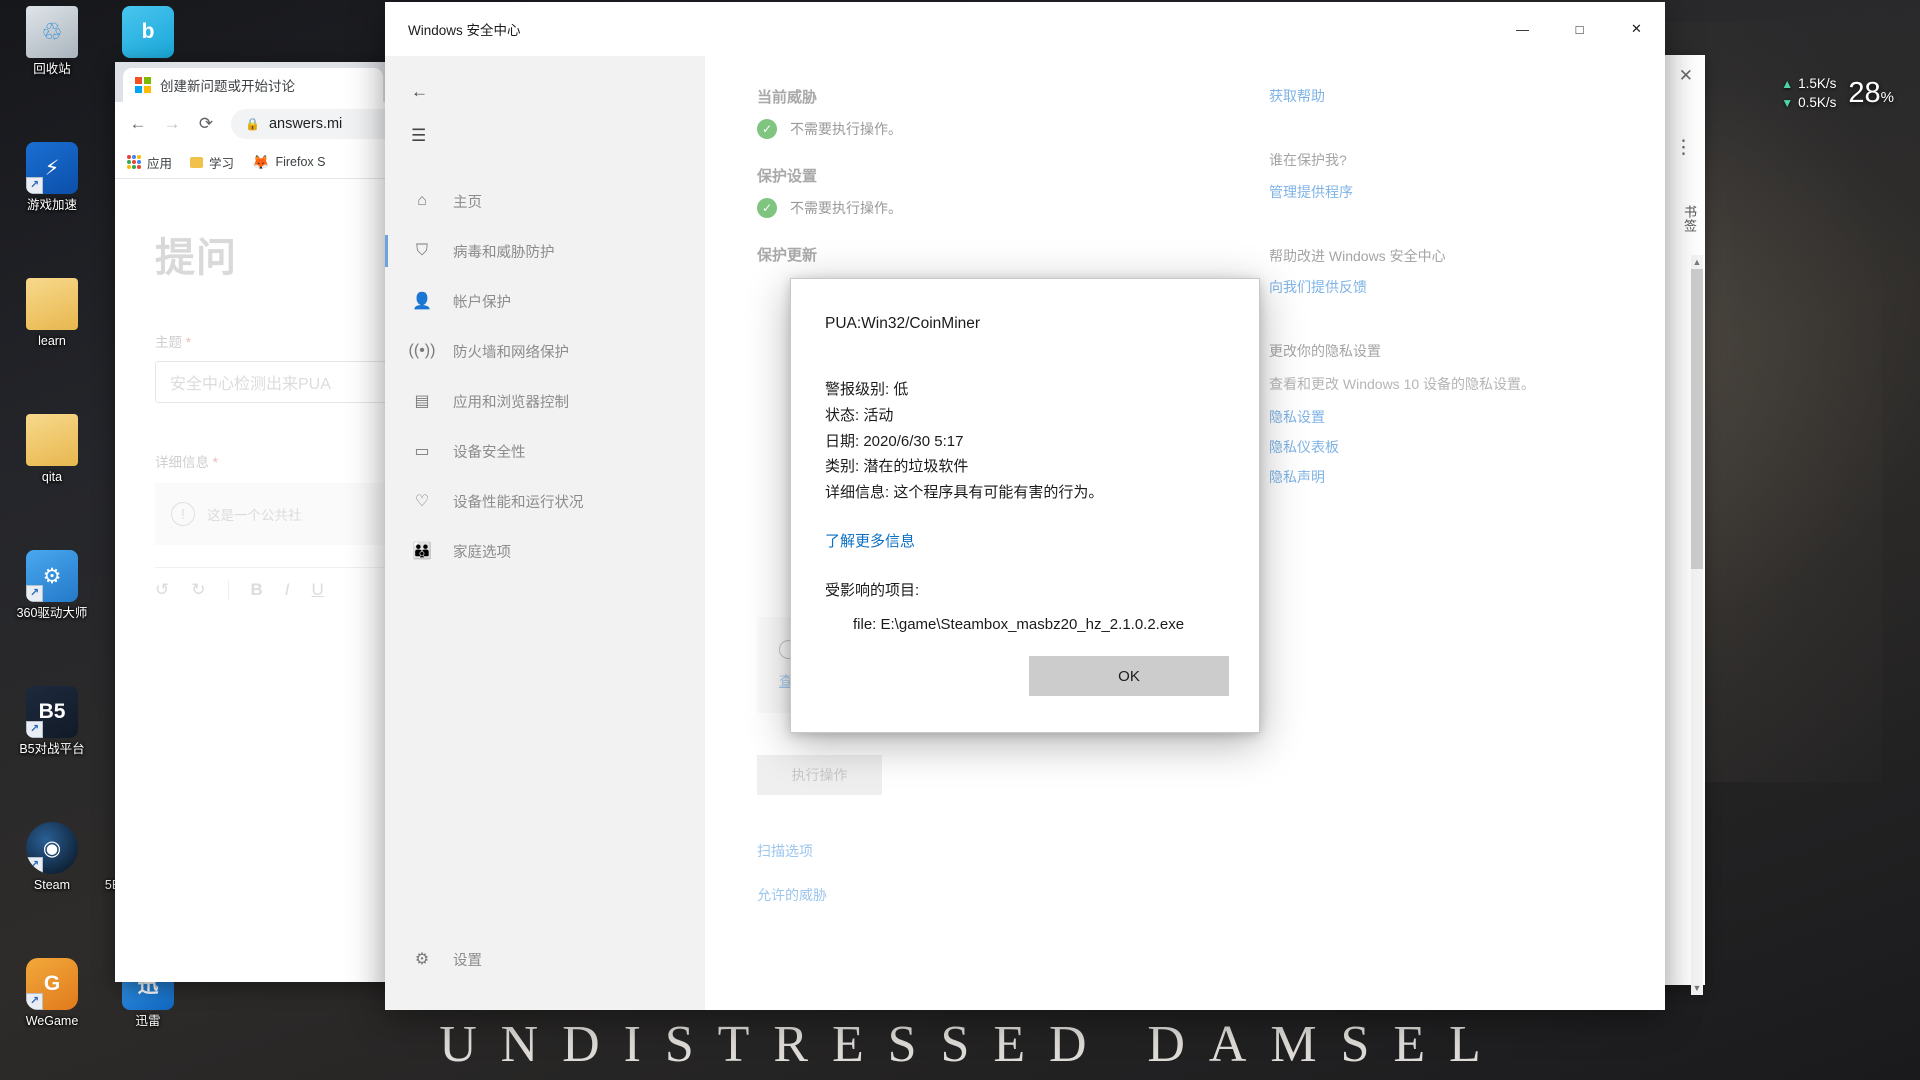 Image resolution: width=1920 pixels, height=1080 pixels. I want to click on wifi-icon: ((•)), so click(422, 350).